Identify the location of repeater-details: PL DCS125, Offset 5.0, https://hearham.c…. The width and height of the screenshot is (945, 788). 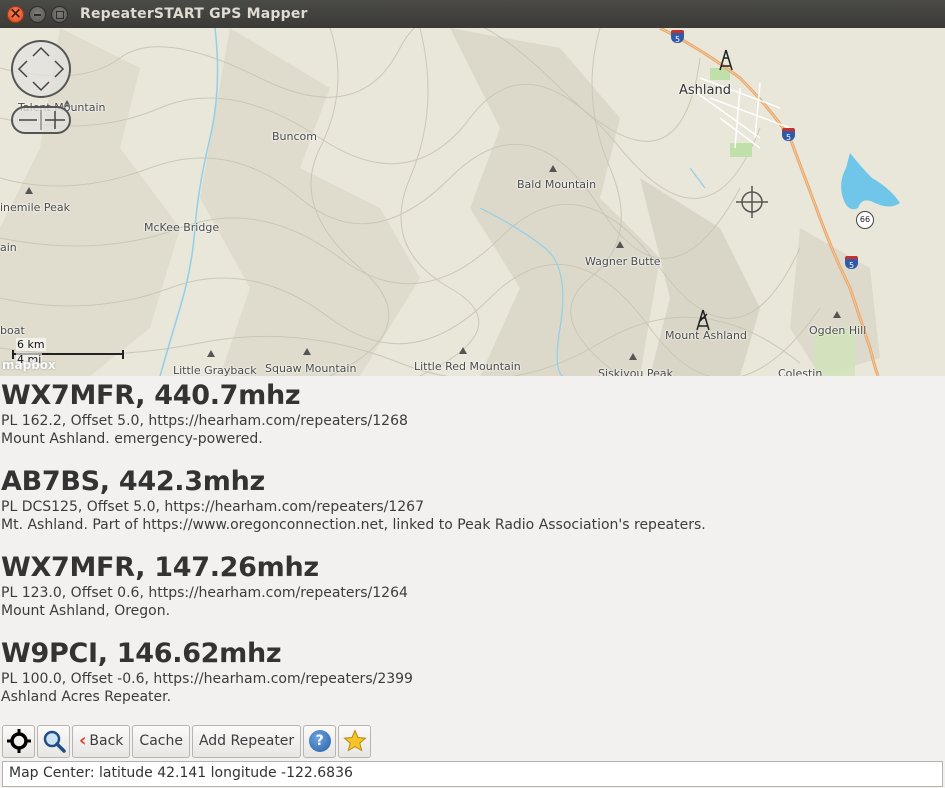
(212, 507).